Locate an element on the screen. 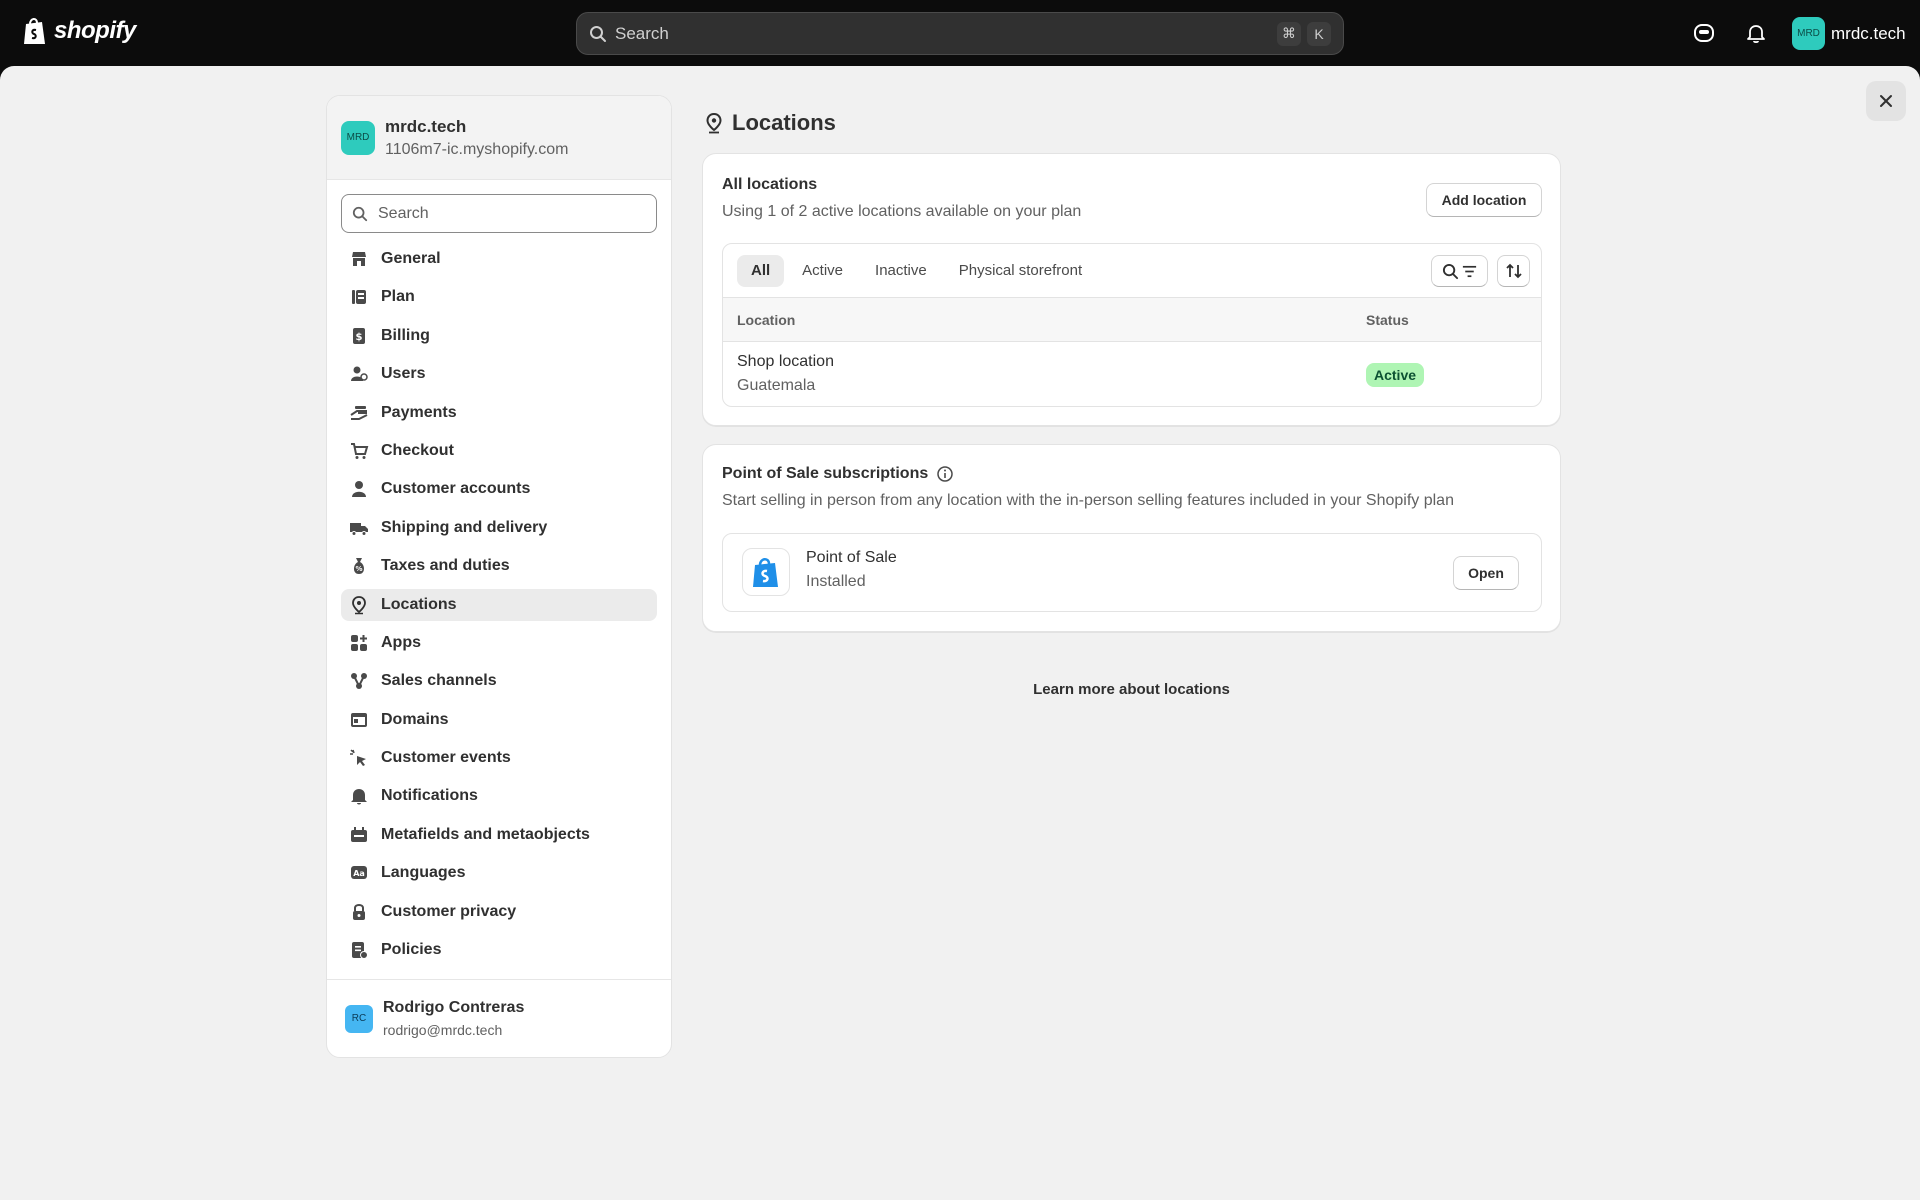  filter-icon is located at coordinates (1469, 271).